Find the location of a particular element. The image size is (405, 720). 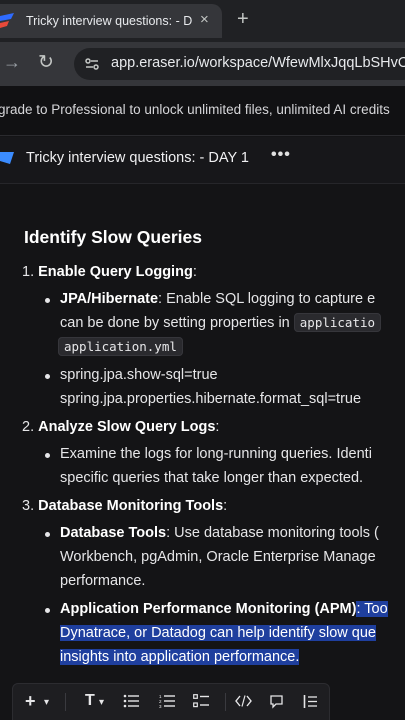

bullet-label: Application Performance Monitoring (APM) is located at coordinates (208, 609).